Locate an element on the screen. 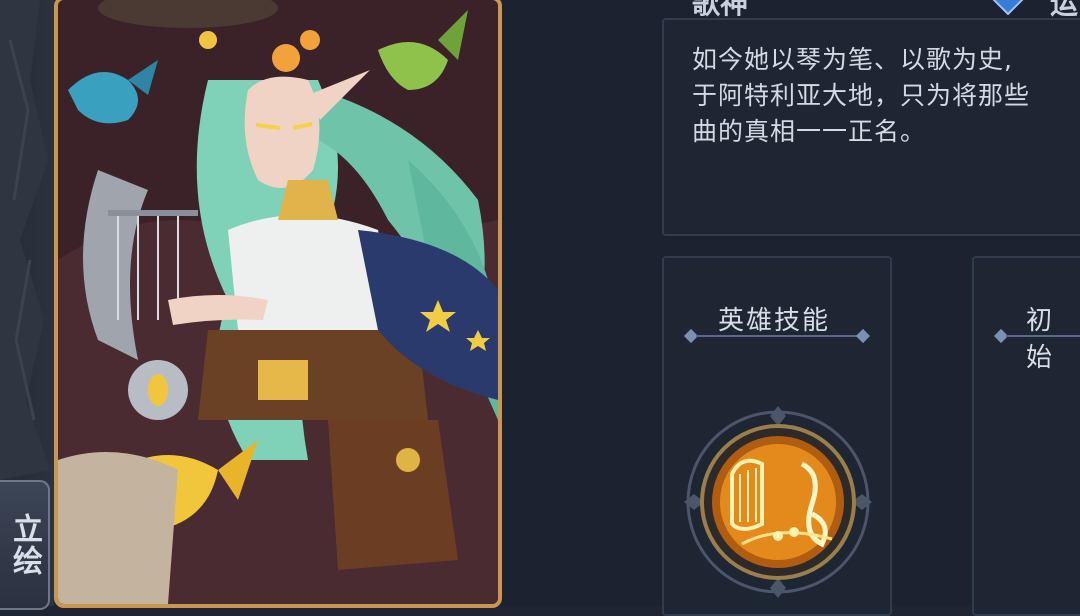 This screenshot has height=616, width=1080. portrait-tab-button: 立绘 is located at coordinates (25, 545).